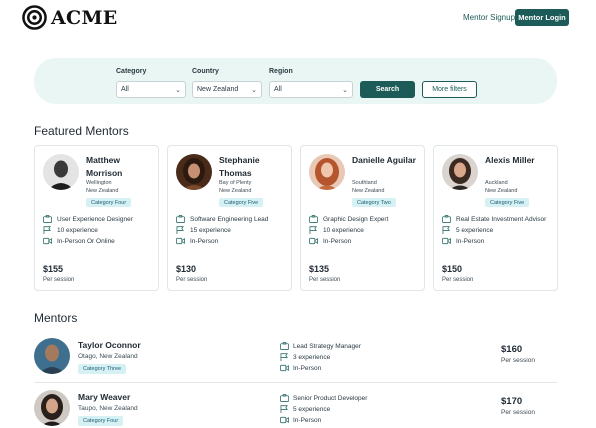 The height and width of the screenshot is (428, 596). Describe the element at coordinates (186, 269) in the screenshot. I see `price: $130` at that location.